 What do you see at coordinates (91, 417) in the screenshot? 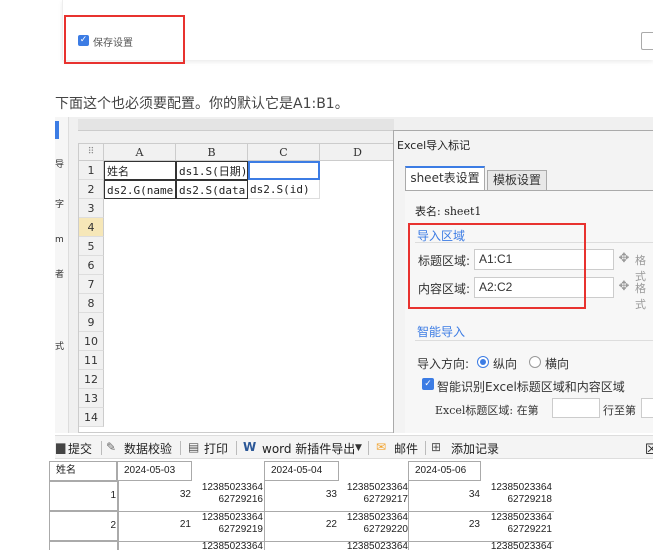
I see `row-header: 14` at bounding box center [91, 417].